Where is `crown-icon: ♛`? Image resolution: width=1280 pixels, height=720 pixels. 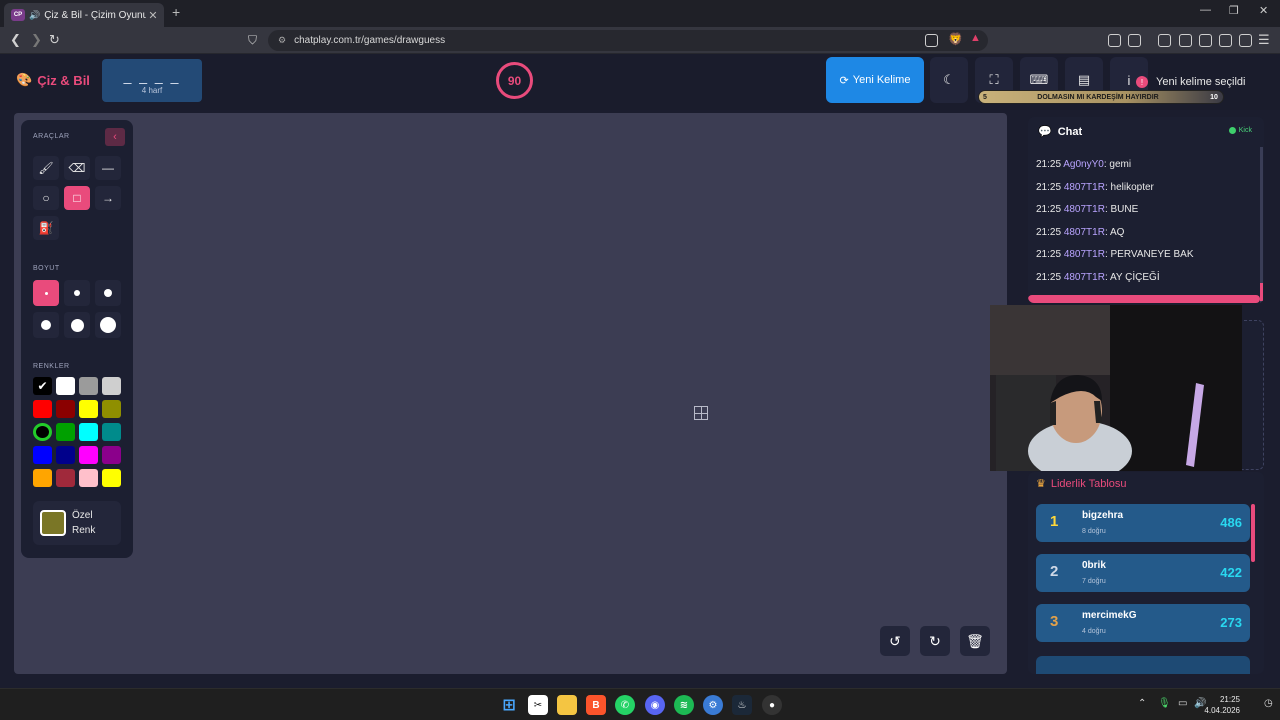 crown-icon: ♛ is located at coordinates (1041, 484).